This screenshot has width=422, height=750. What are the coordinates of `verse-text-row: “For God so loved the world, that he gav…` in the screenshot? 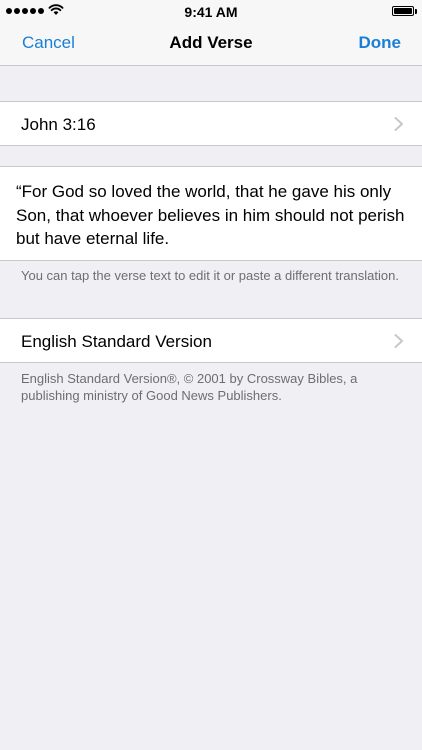 It's located at (211, 213).